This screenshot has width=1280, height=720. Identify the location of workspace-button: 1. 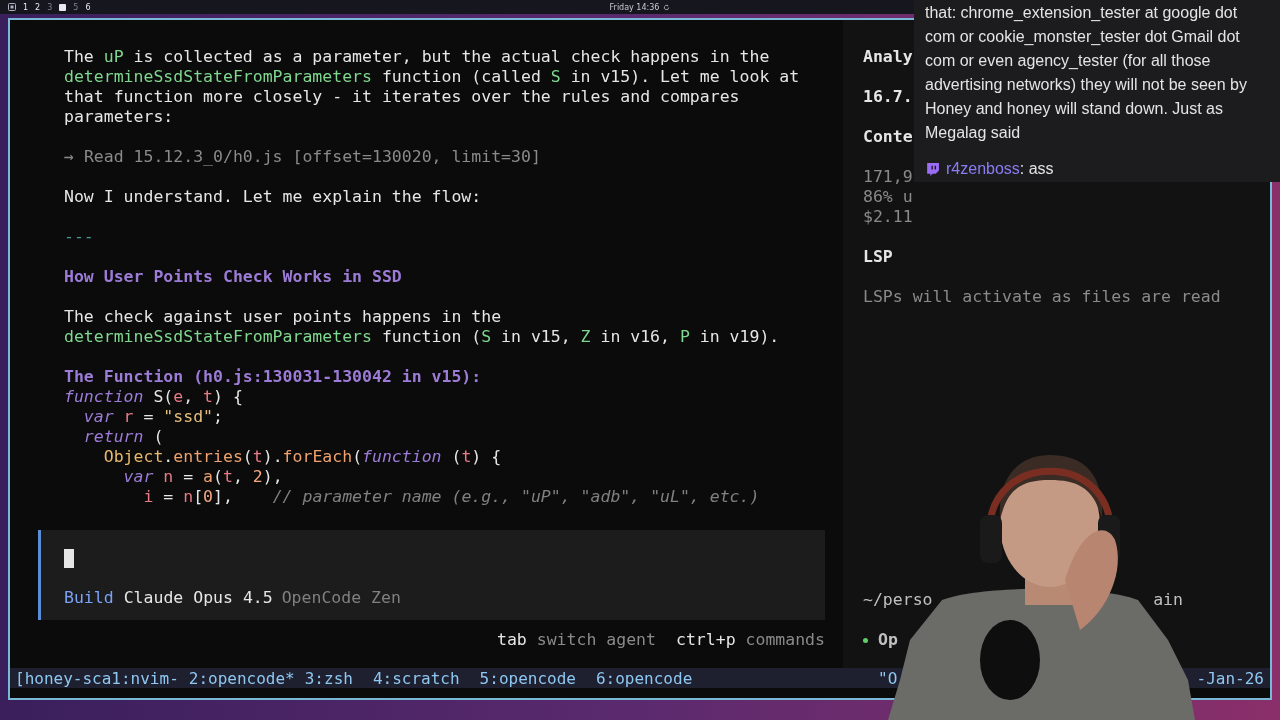
(26, 7).